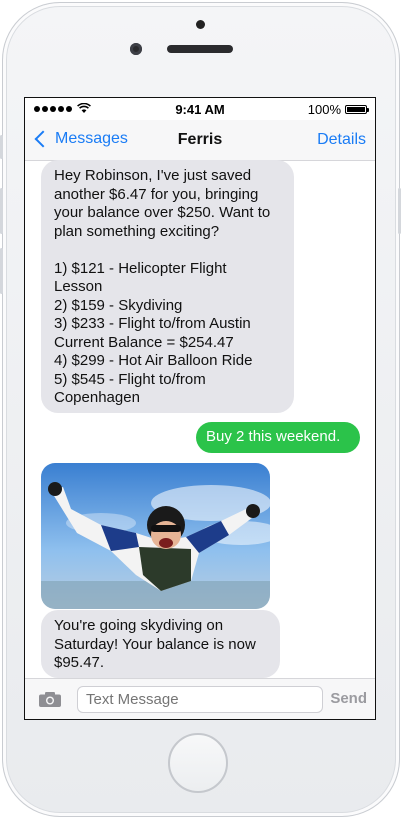 Image resolution: width=401 pixels, height=818 pixels. Describe the element at coordinates (278, 437) in the screenshot. I see `sent-message-bubble: Buy 2 this weekend.` at that location.